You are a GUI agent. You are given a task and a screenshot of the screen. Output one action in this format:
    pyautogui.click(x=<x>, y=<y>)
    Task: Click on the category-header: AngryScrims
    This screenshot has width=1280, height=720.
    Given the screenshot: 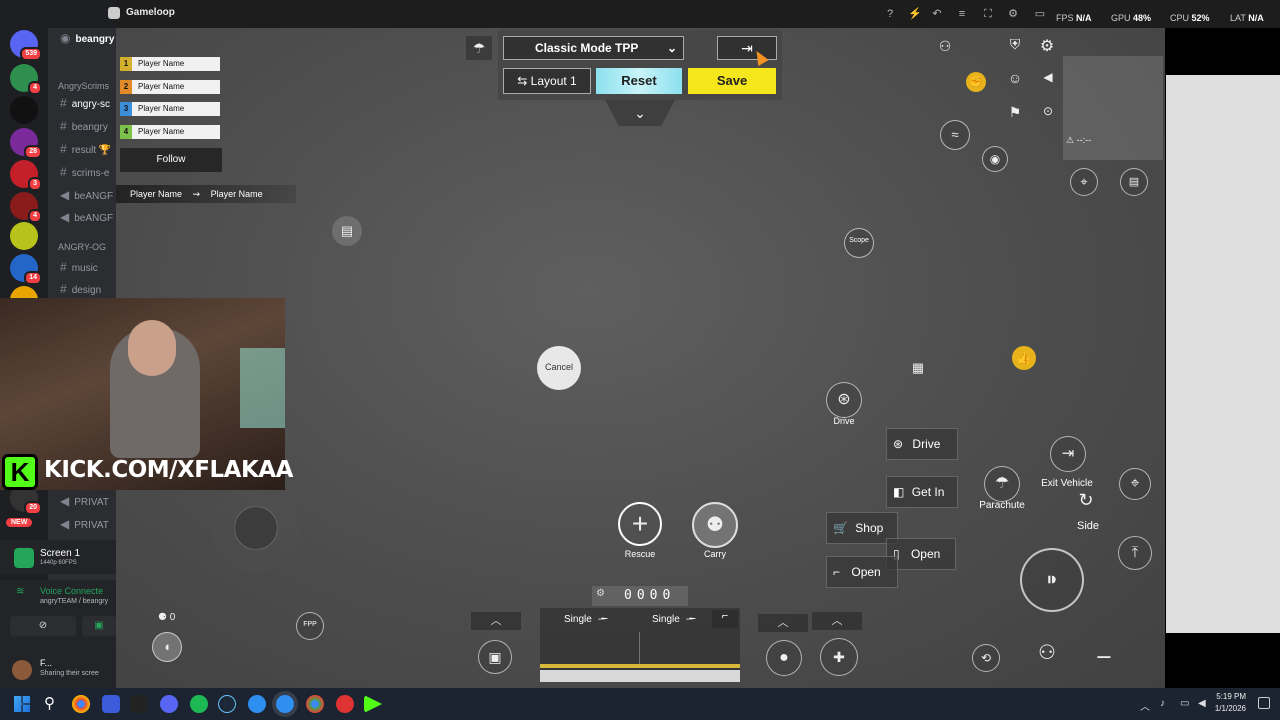 What is the action you would take?
    pyautogui.click(x=83, y=86)
    